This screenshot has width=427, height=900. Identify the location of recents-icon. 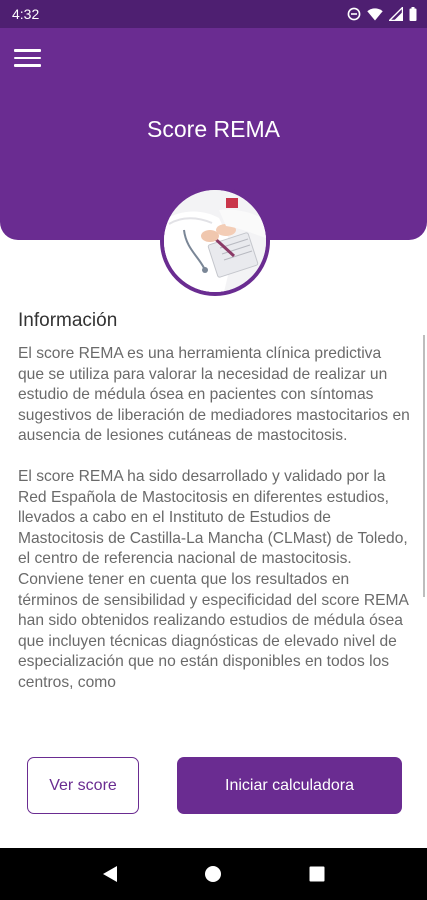
(317, 874).